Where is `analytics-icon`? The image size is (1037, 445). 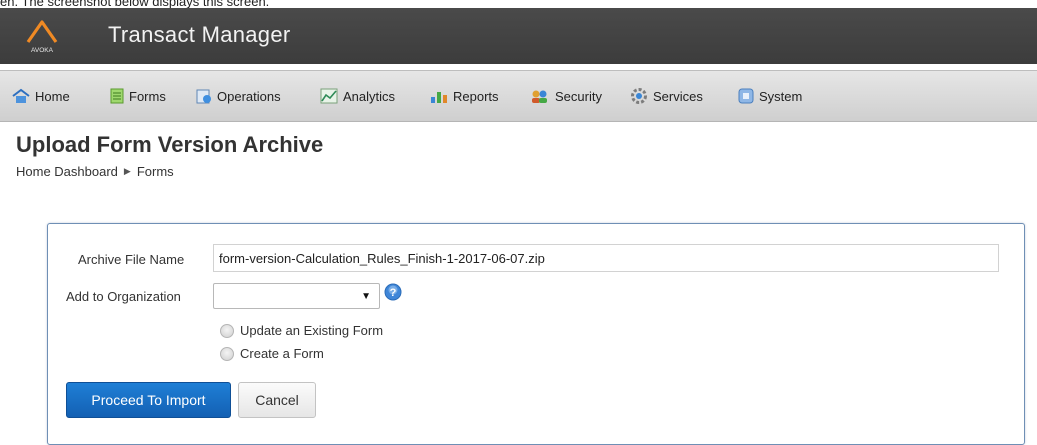
analytics-icon is located at coordinates (329, 96).